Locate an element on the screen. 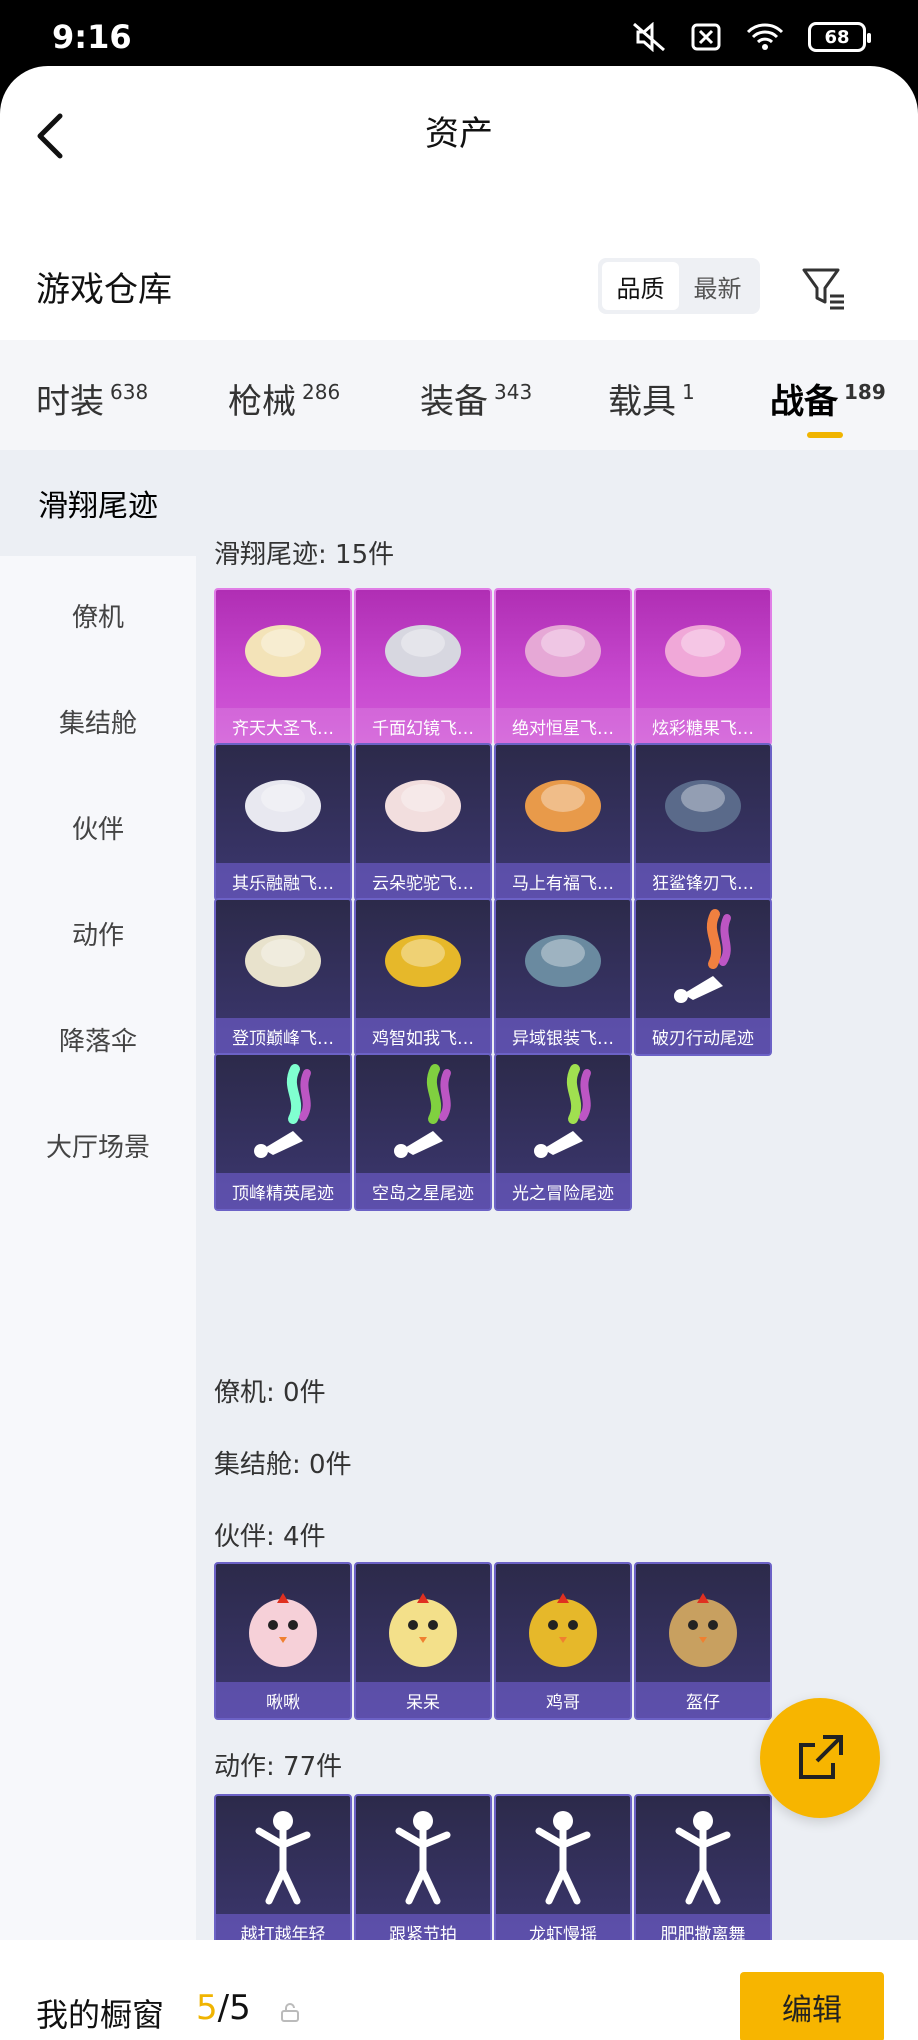 Image resolution: width=918 pixels, height=2040 pixels. emote-item-card: 肥肥撒离舞 is located at coordinates (703, 1867).